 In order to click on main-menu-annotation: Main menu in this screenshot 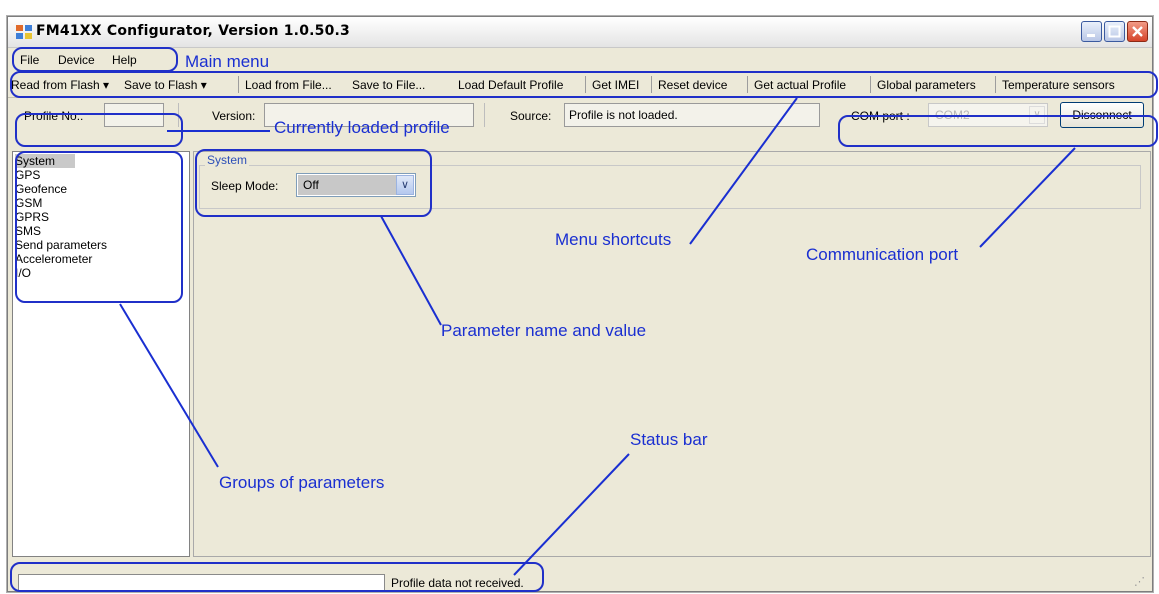, I will do `click(227, 61)`.